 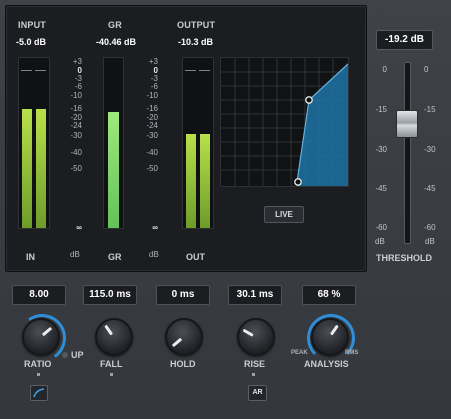 What do you see at coordinates (256, 337) in the screenshot?
I see `rise-knob` at bounding box center [256, 337].